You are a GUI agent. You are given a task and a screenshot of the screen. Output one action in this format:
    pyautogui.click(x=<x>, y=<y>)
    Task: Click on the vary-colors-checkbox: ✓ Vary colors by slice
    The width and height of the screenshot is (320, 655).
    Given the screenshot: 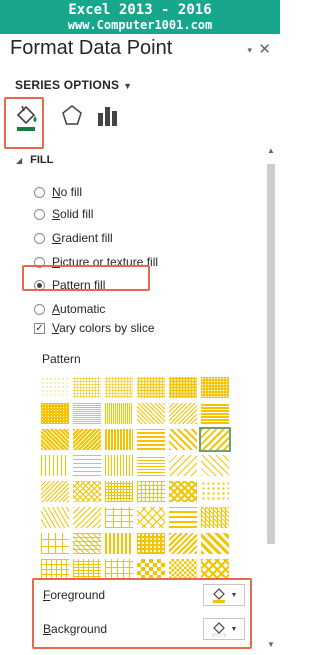 What is the action you would take?
    pyautogui.click(x=94, y=328)
    